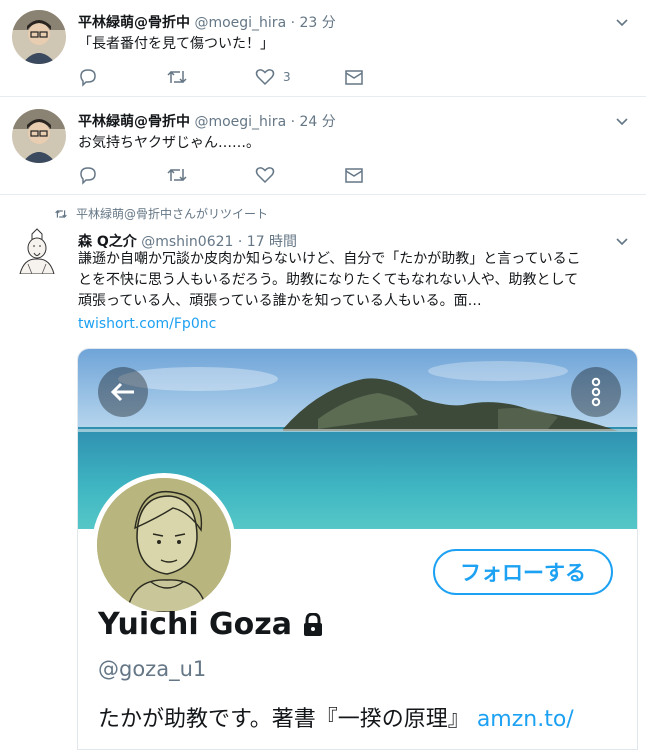 This screenshot has height=750, width=646. Describe the element at coordinates (107, 242) in the screenshot. I see `author-name: 森 Q之介` at that location.